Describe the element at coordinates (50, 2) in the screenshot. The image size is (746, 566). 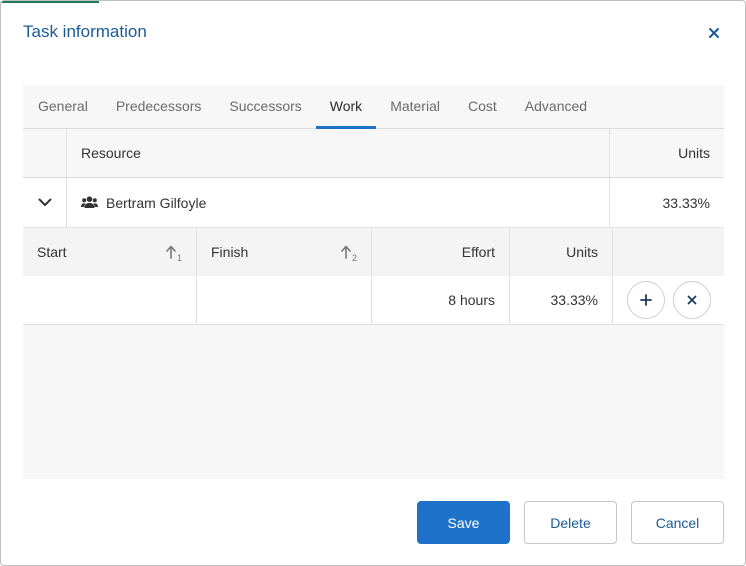
I see `top-accent-bar` at that location.